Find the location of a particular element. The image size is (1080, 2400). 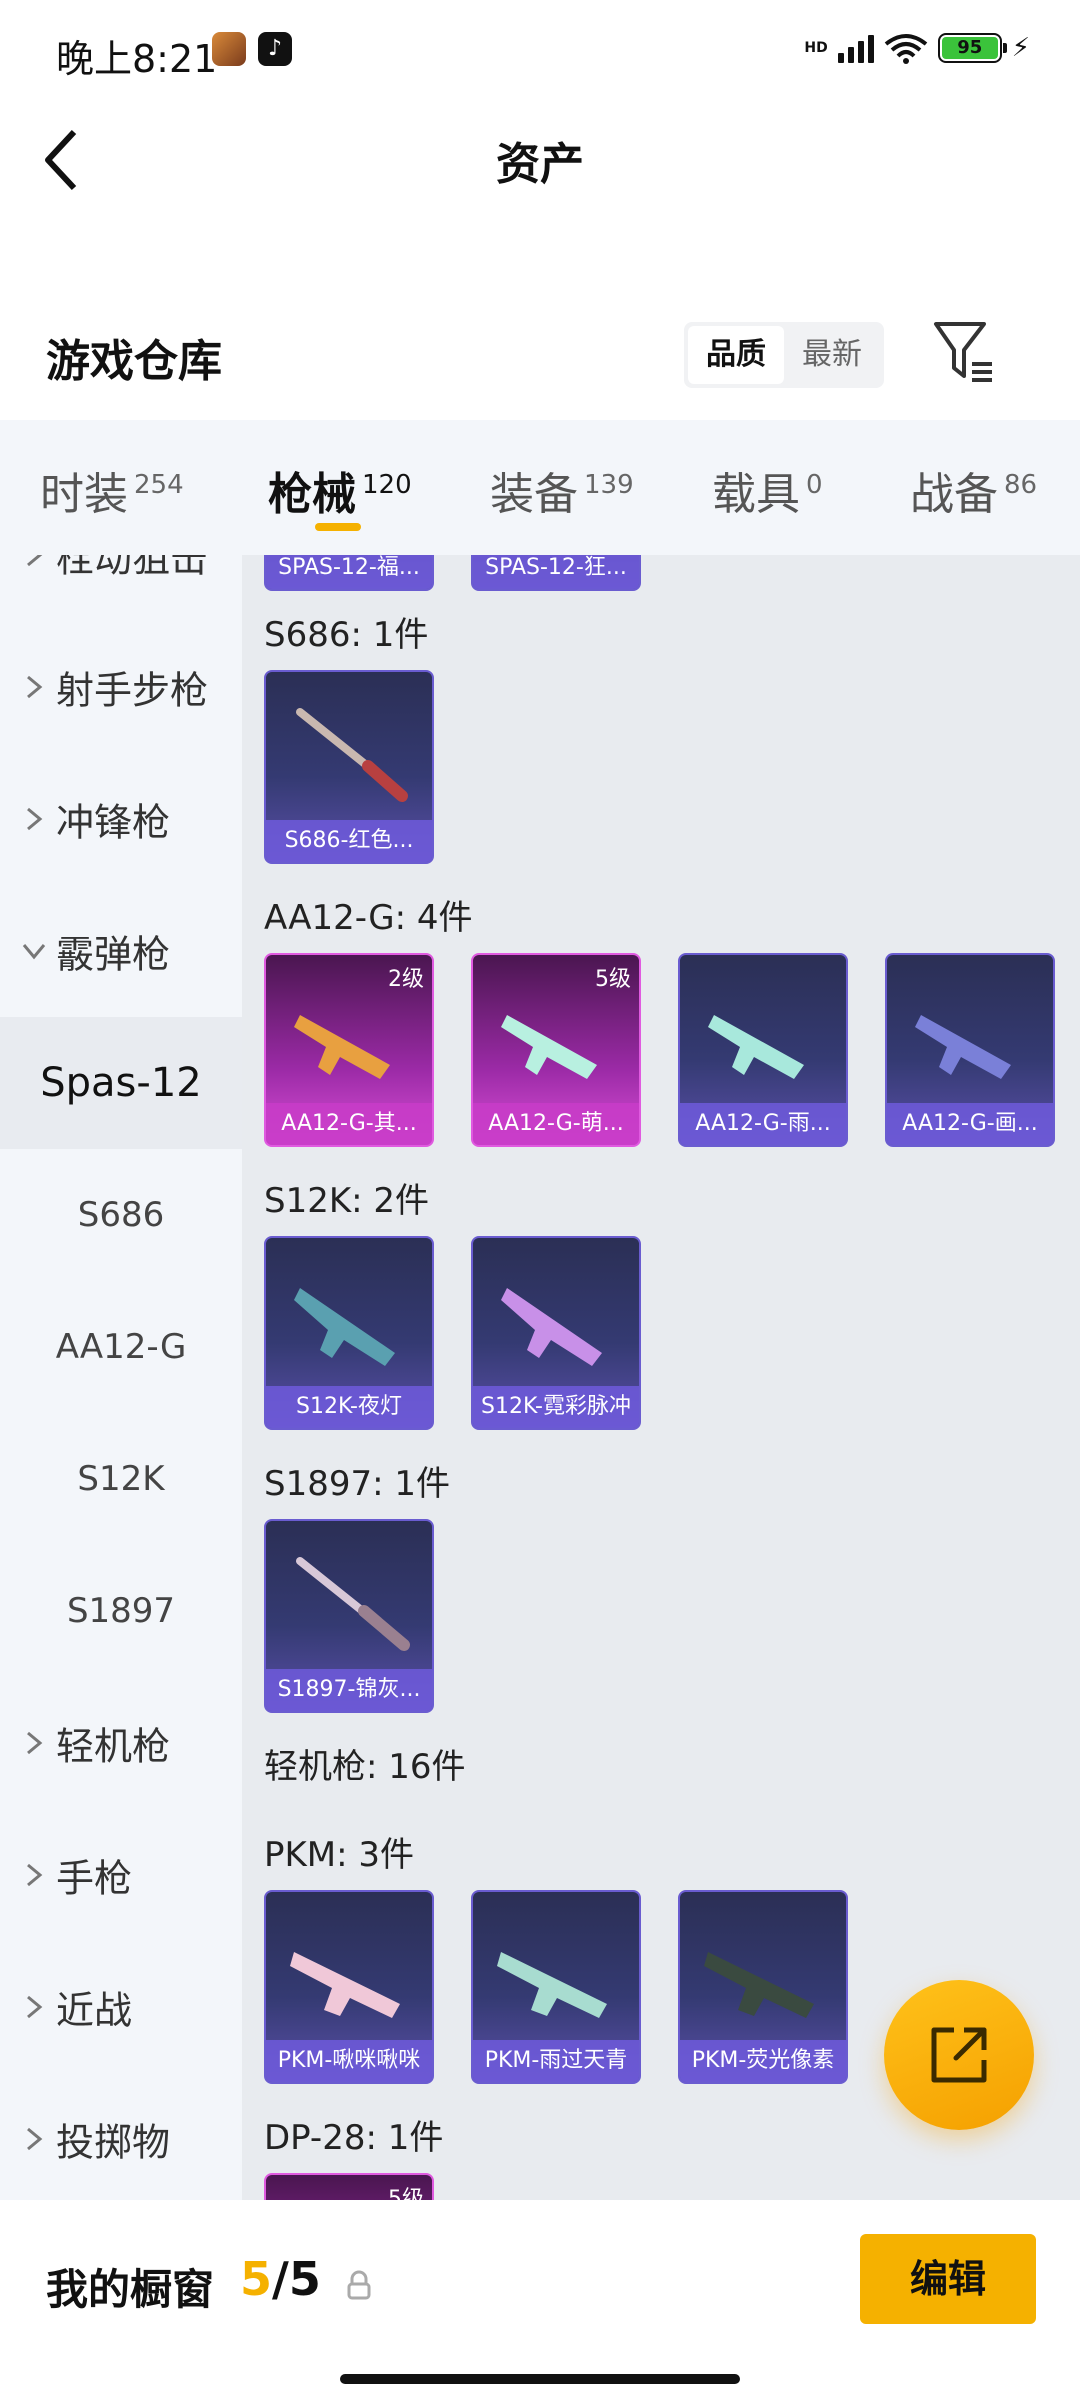

sidebar-item-aa12-g: AA12-G is located at coordinates (121, 1347).